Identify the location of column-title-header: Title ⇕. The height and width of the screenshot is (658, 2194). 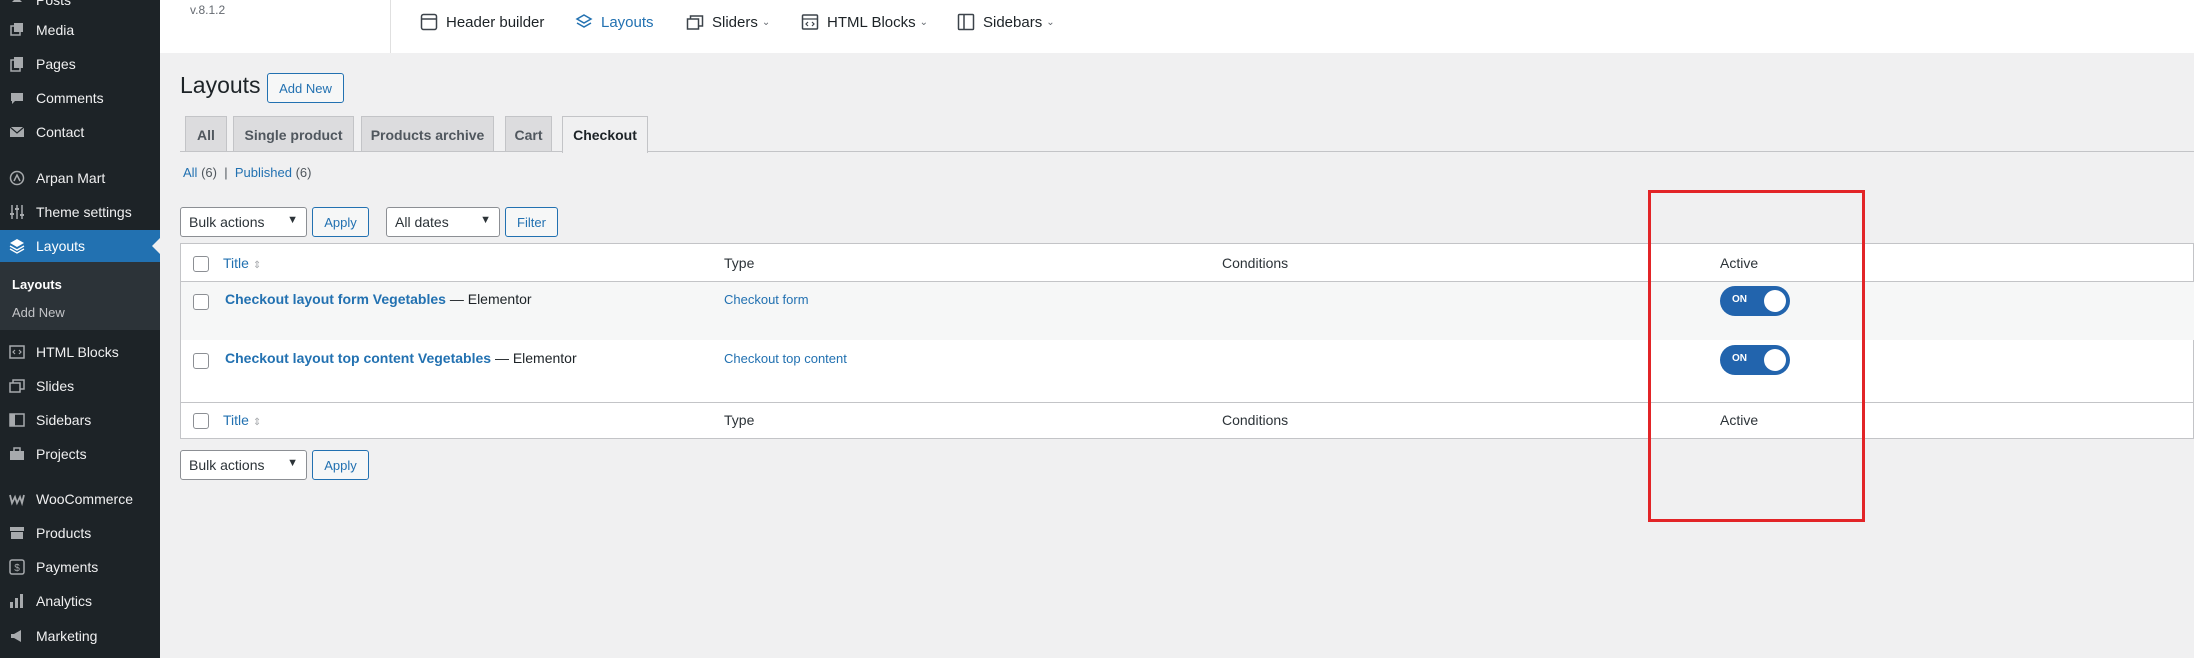
(242, 263).